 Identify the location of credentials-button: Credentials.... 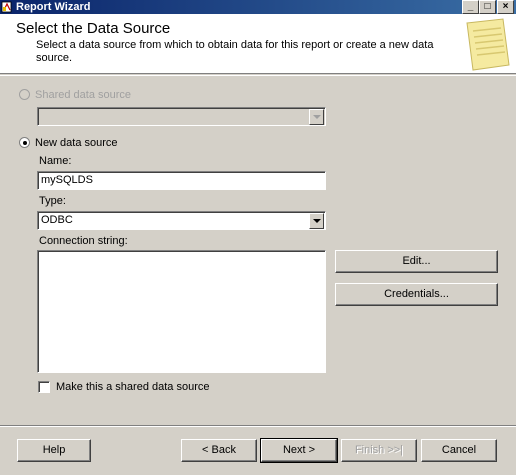
(416, 294).